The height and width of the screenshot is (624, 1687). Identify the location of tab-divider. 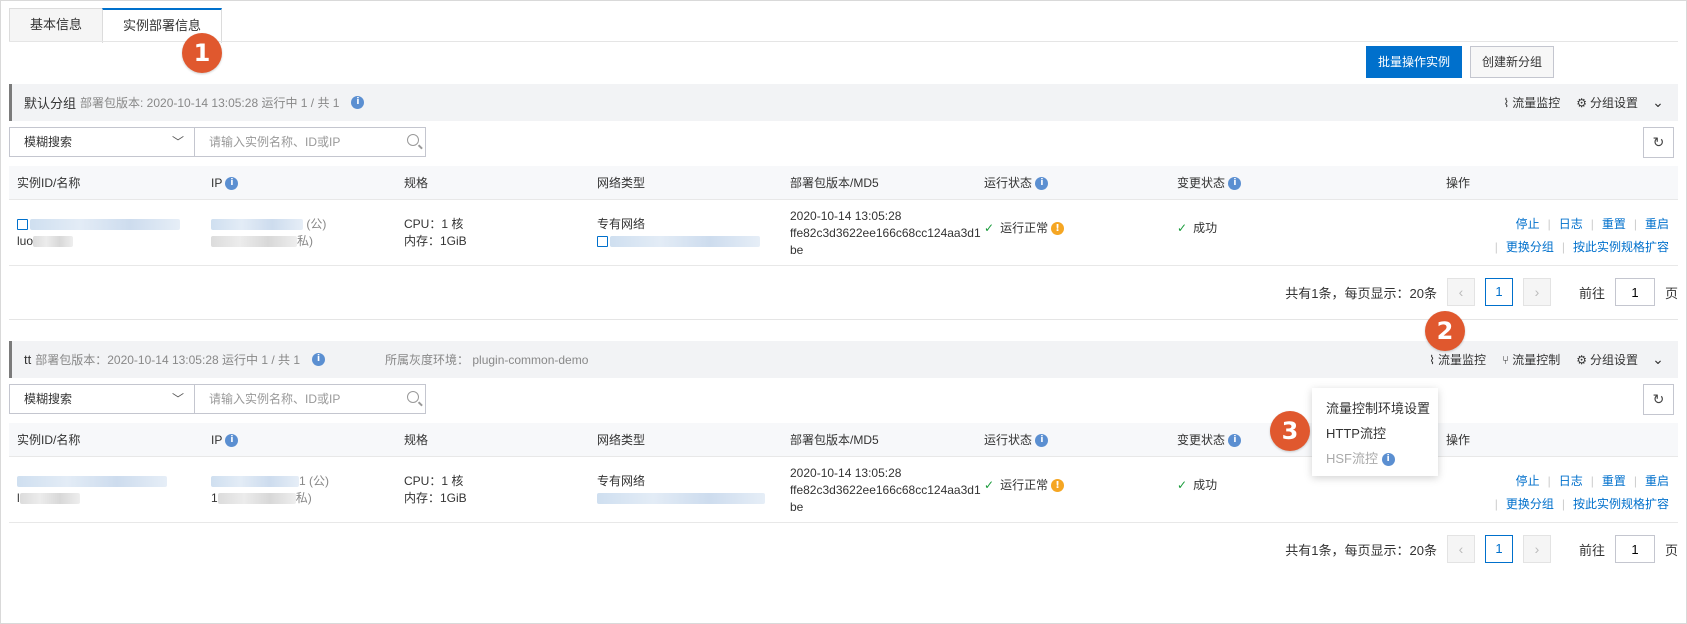
(843, 41).